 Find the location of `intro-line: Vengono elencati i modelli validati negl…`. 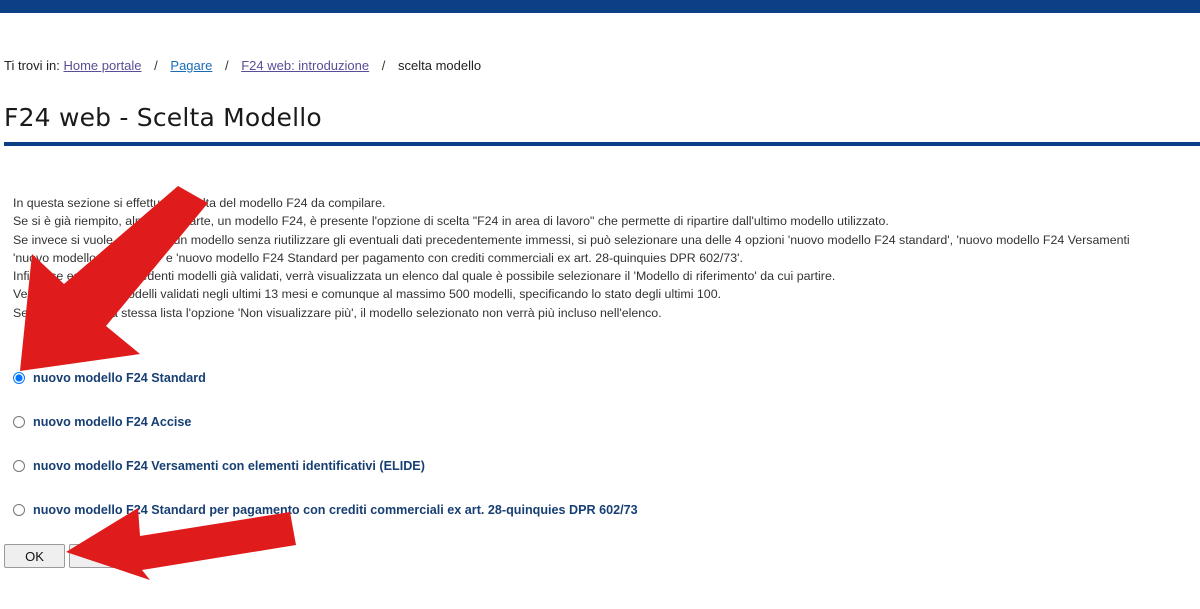

intro-line: Vengono elencati i modelli validati negl… is located at coordinates (367, 294).